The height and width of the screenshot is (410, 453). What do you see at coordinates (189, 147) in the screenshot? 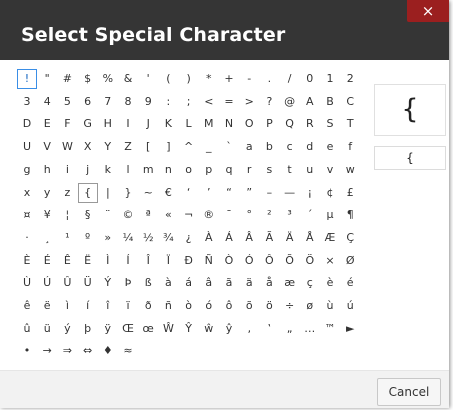
I see `special-character-cell: ^` at bounding box center [189, 147].